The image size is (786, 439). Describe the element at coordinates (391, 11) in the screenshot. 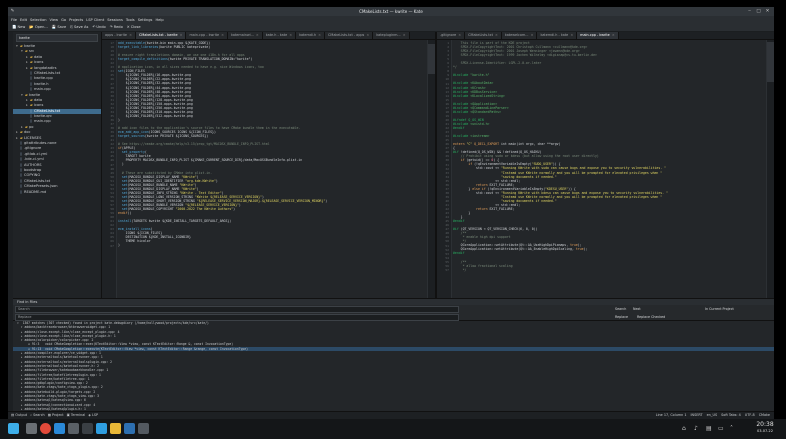

I see `title-bar: ✎ CMakeLists.txt — kwrite — Kate ‒ □ ✕` at that location.